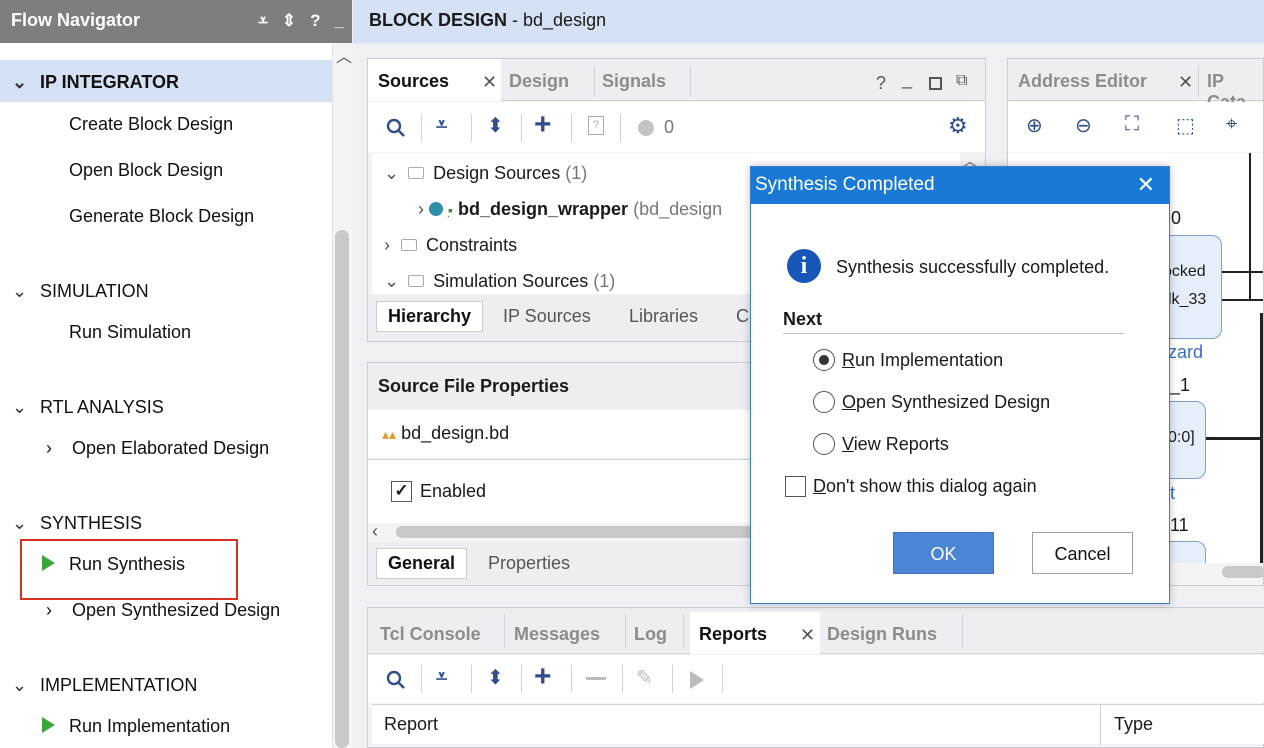 The height and width of the screenshot is (748, 1264). Describe the element at coordinates (755, 633) in the screenshot. I see `tab-reports: Reports ✕` at that location.